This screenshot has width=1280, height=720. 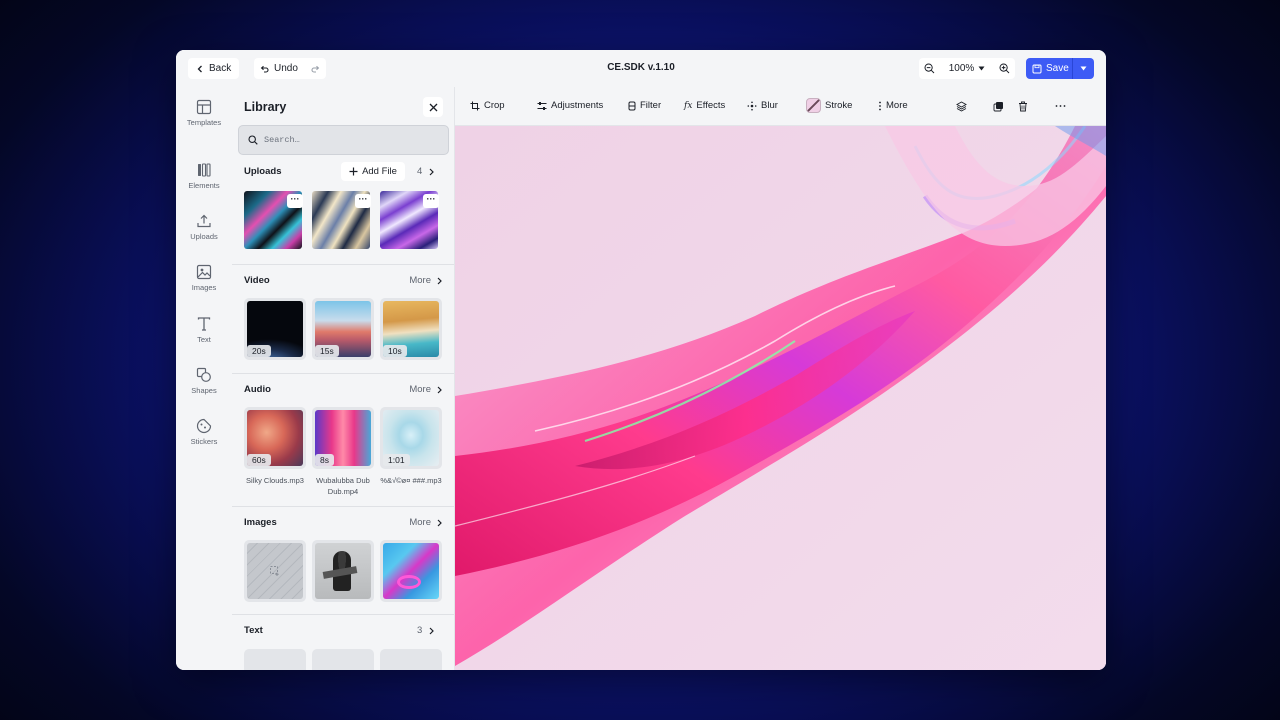 What do you see at coordinates (494, 105) in the screenshot?
I see `crop-label: Crop` at bounding box center [494, 105].